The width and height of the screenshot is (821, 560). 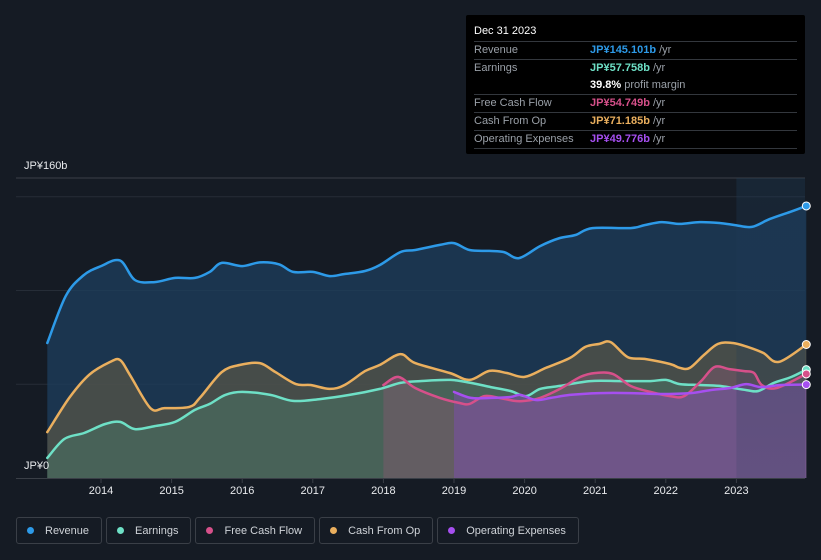 What do you see at coordinates (496, 50) in the screenshot?
I see `tooltip-label: Revenue` at bounding box center [496, 50].